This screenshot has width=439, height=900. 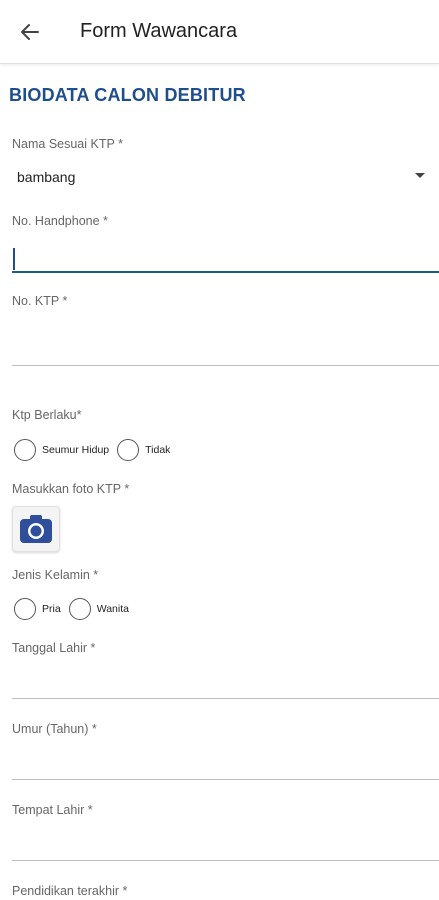 What do you see at coordinates (14, 259) in the screenshot?
I see `text-cursor` at bounding box center [14, 259].